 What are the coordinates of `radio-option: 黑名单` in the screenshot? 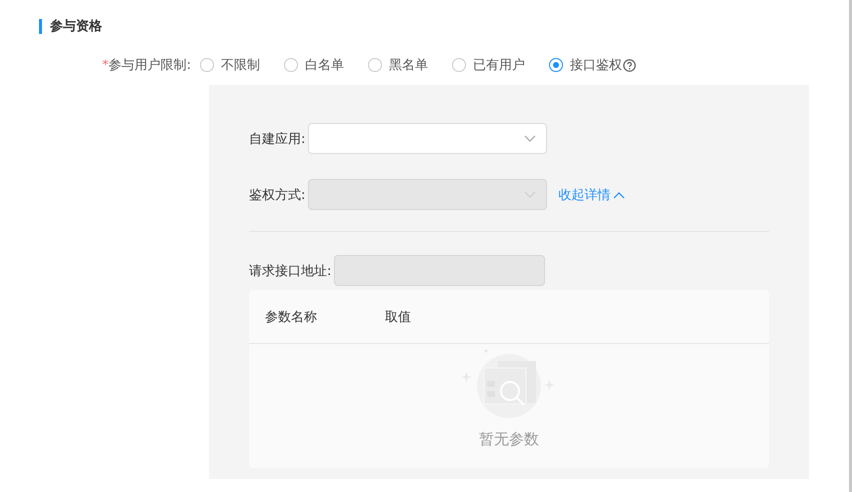 It's located at (398, 65).